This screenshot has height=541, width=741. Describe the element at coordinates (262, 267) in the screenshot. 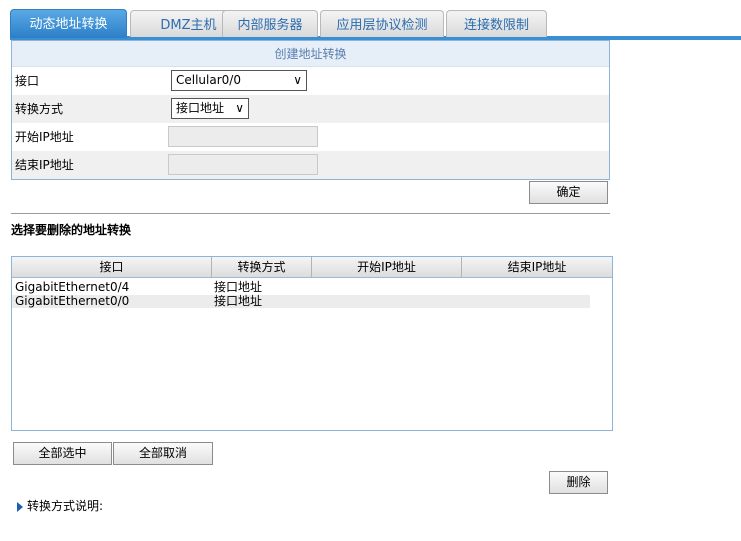

I see `col-mode: 转换方式` at that location.